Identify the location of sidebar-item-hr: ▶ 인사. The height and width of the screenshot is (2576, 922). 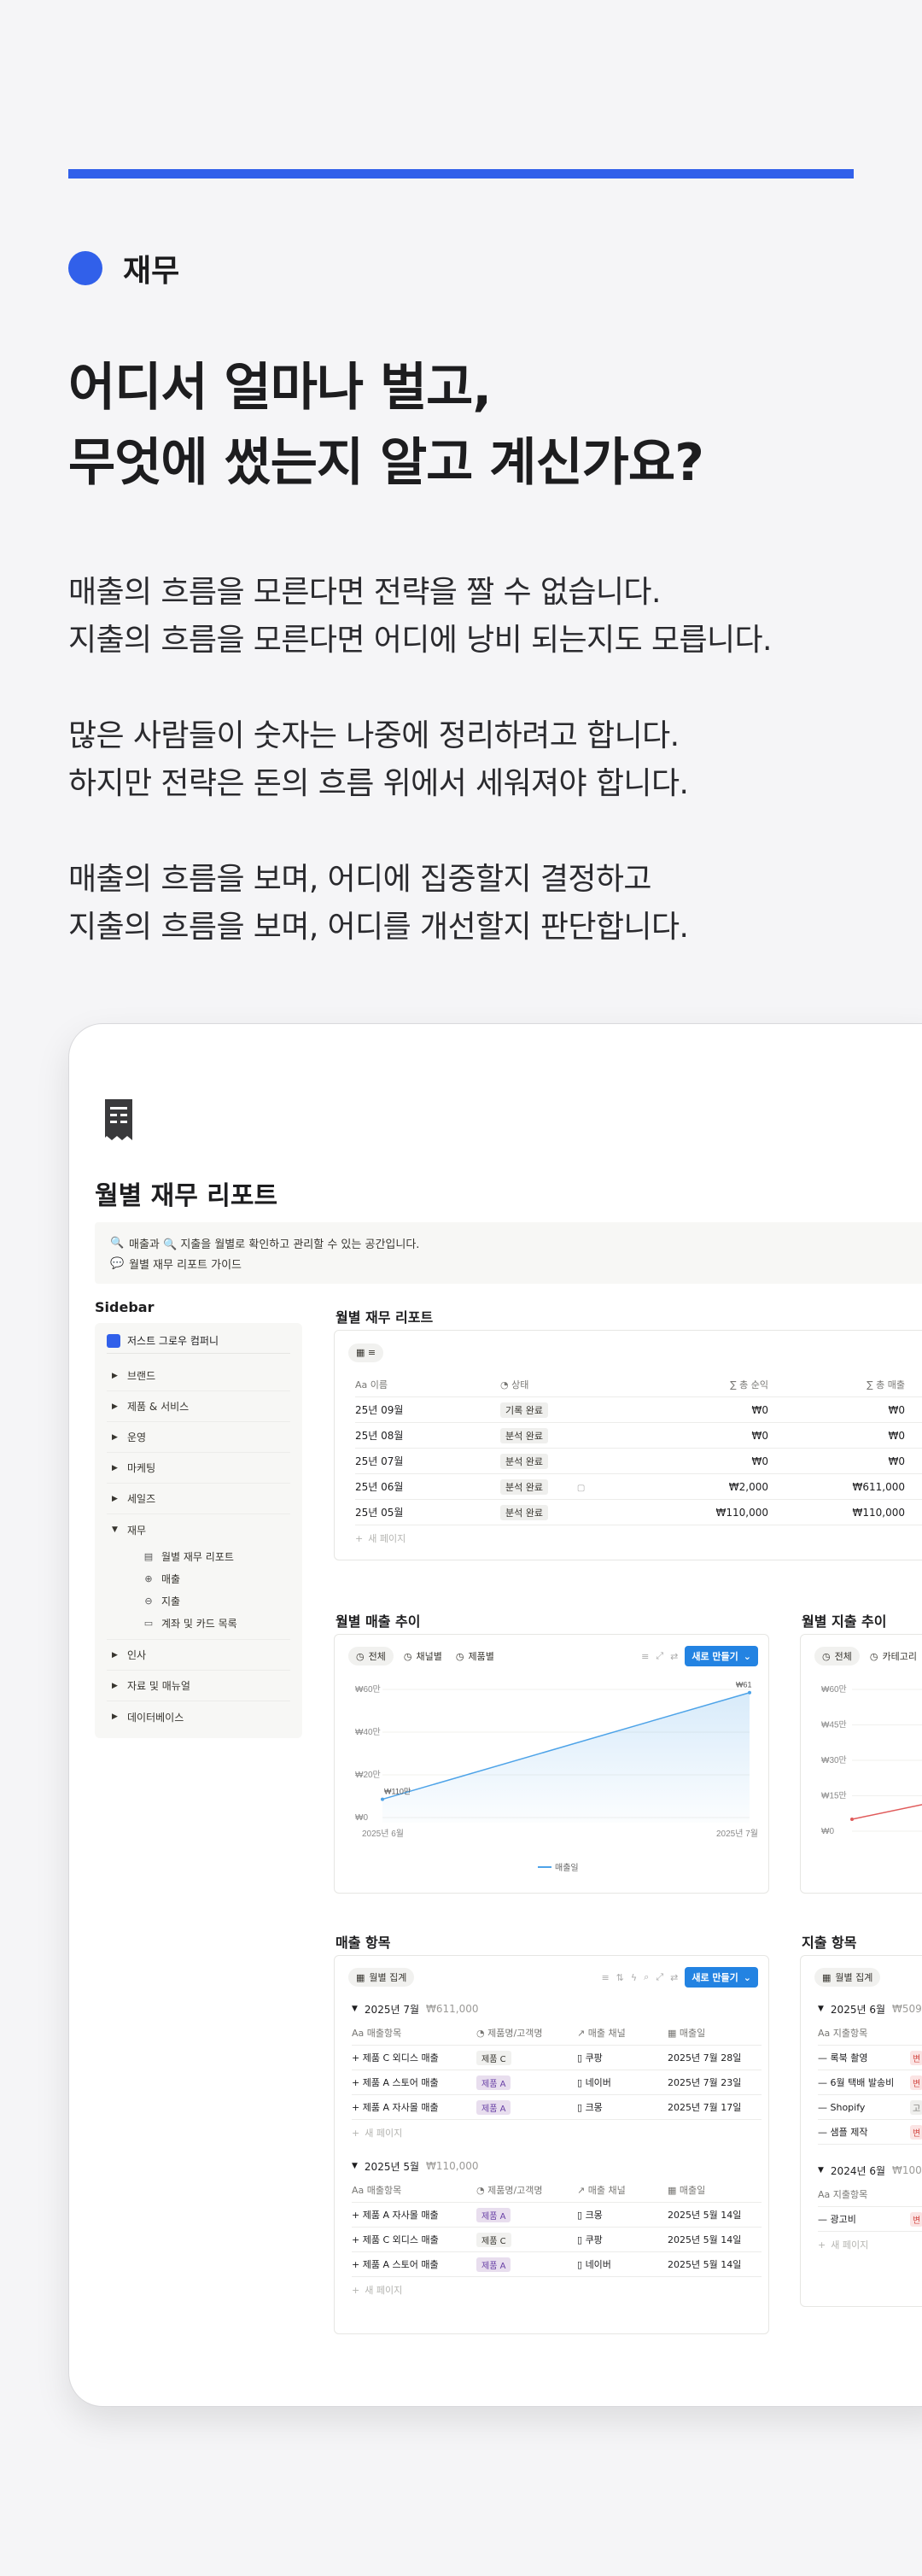
(199, 1655).